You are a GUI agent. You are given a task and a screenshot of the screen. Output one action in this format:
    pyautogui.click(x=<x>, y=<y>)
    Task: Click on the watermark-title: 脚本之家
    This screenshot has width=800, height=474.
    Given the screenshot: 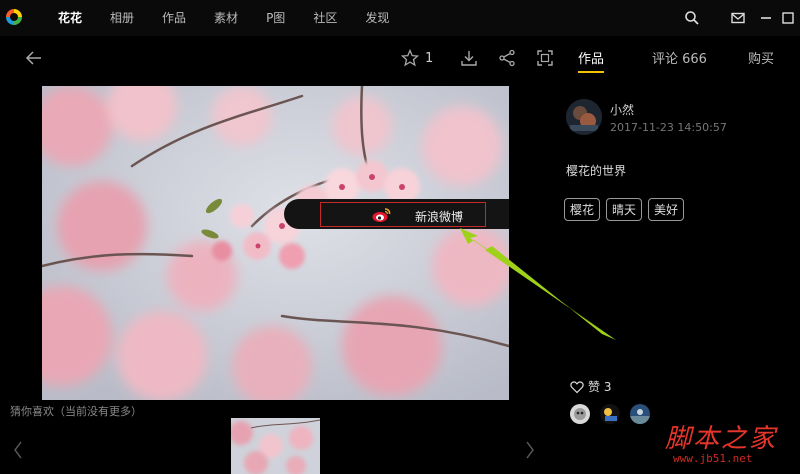 What is the action you would take?
    pyautogui.click(x=721, y=439)
    